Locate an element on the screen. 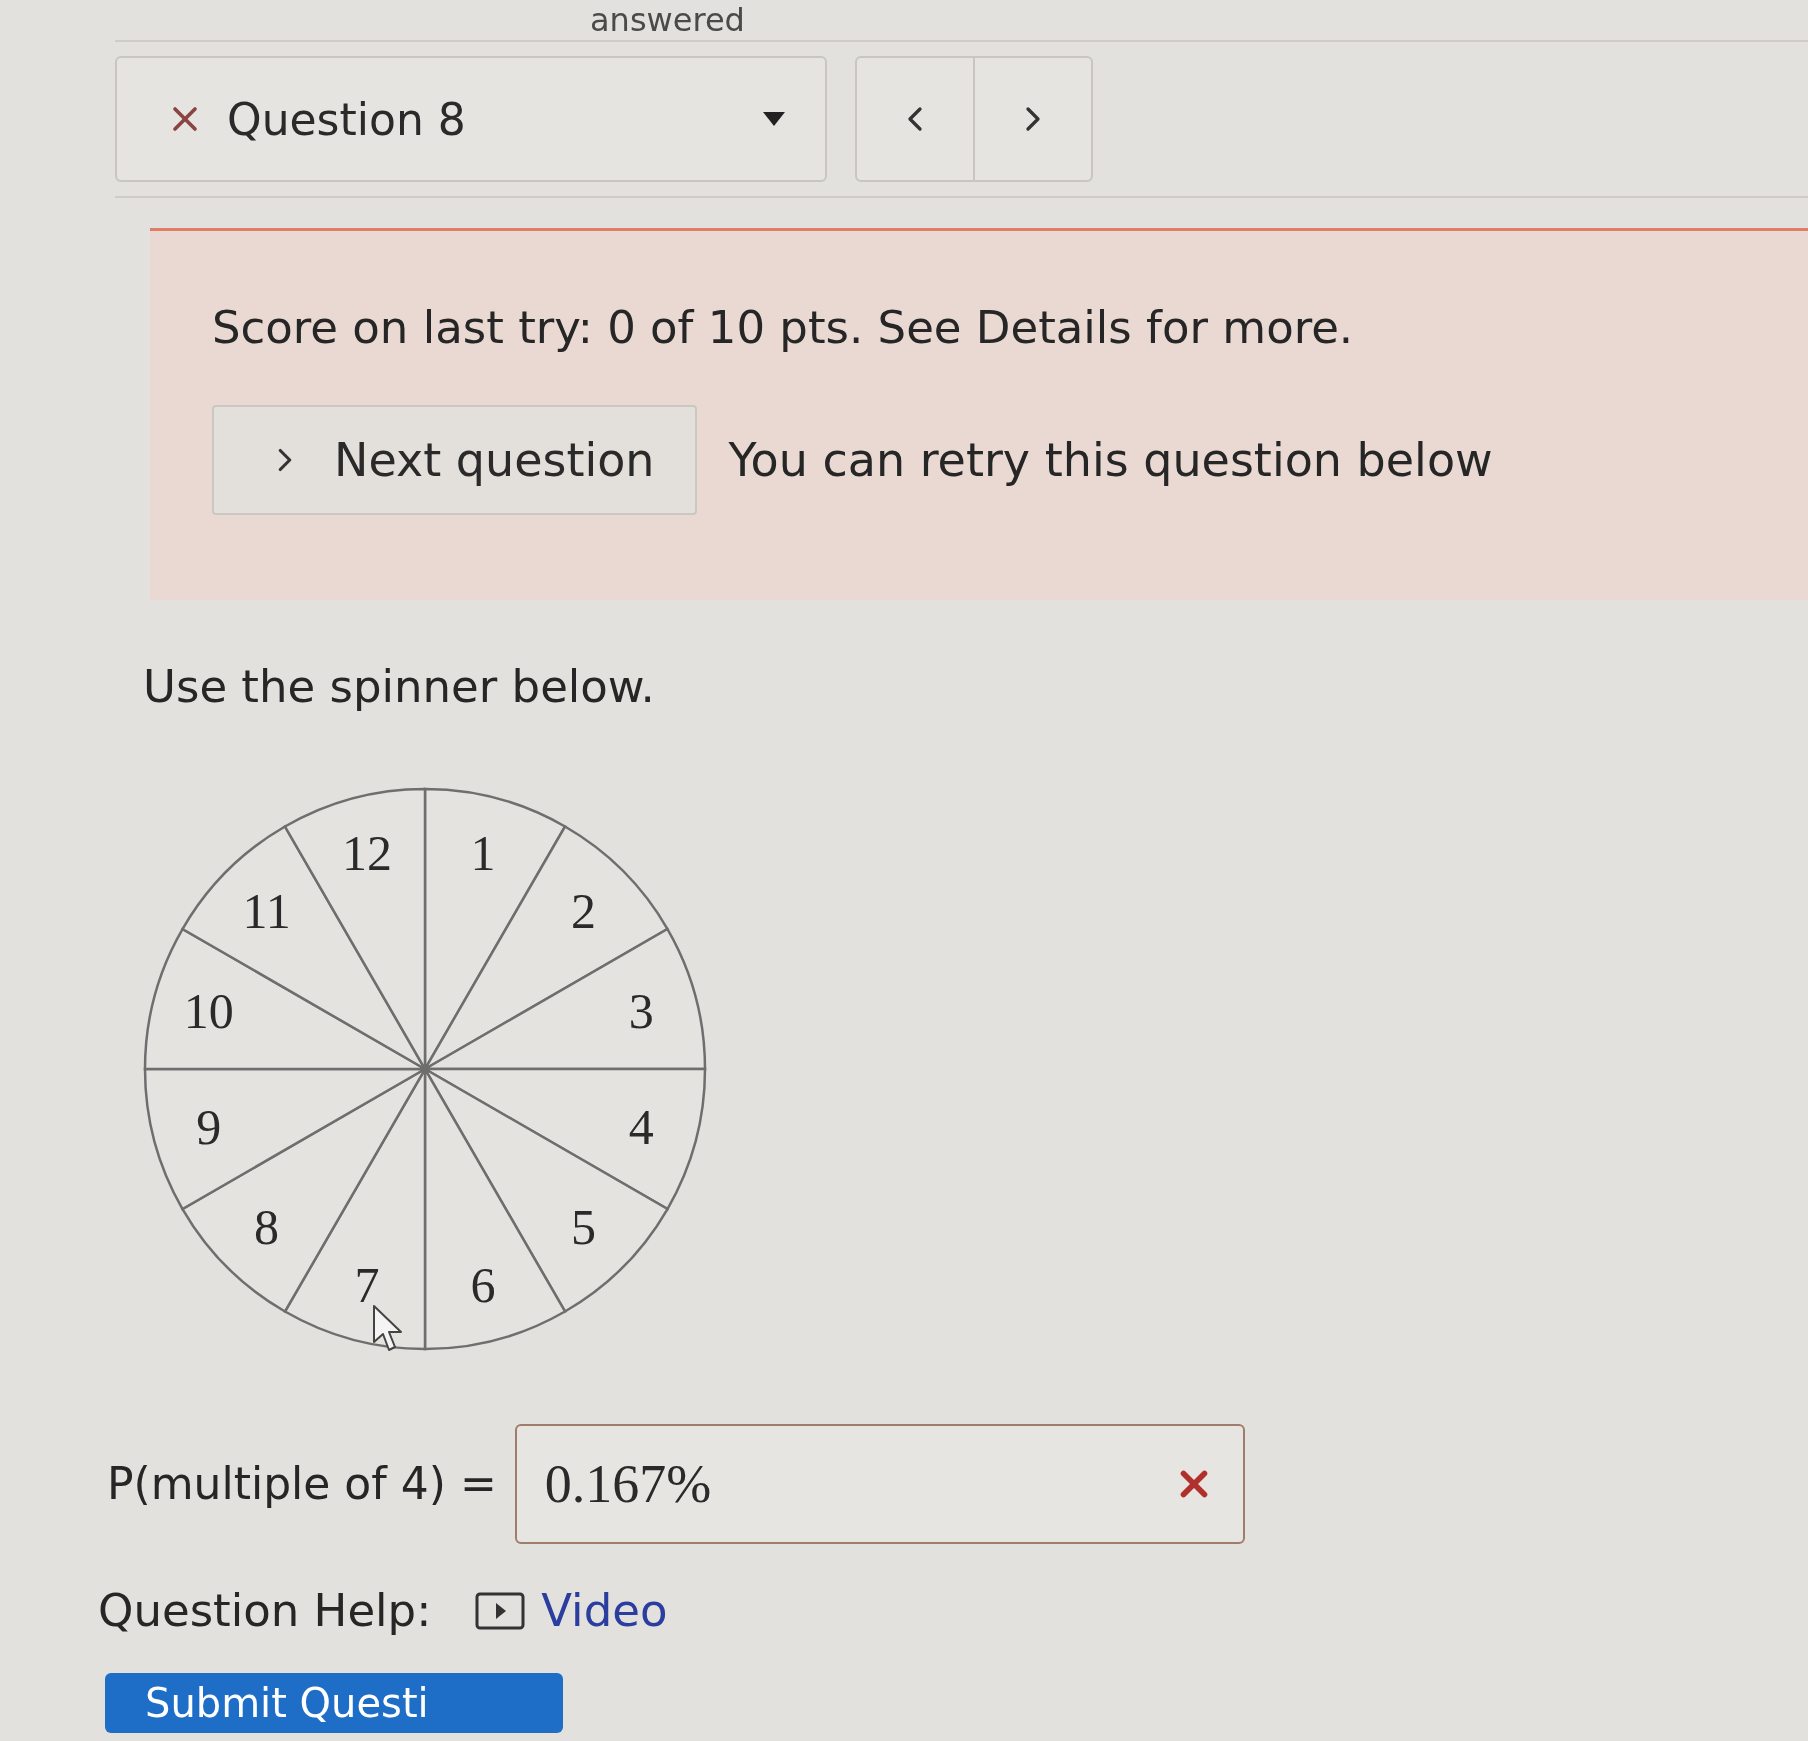 The image size is (1808, 1741). next-question-button: Next question is located at coordinates (454, 460).